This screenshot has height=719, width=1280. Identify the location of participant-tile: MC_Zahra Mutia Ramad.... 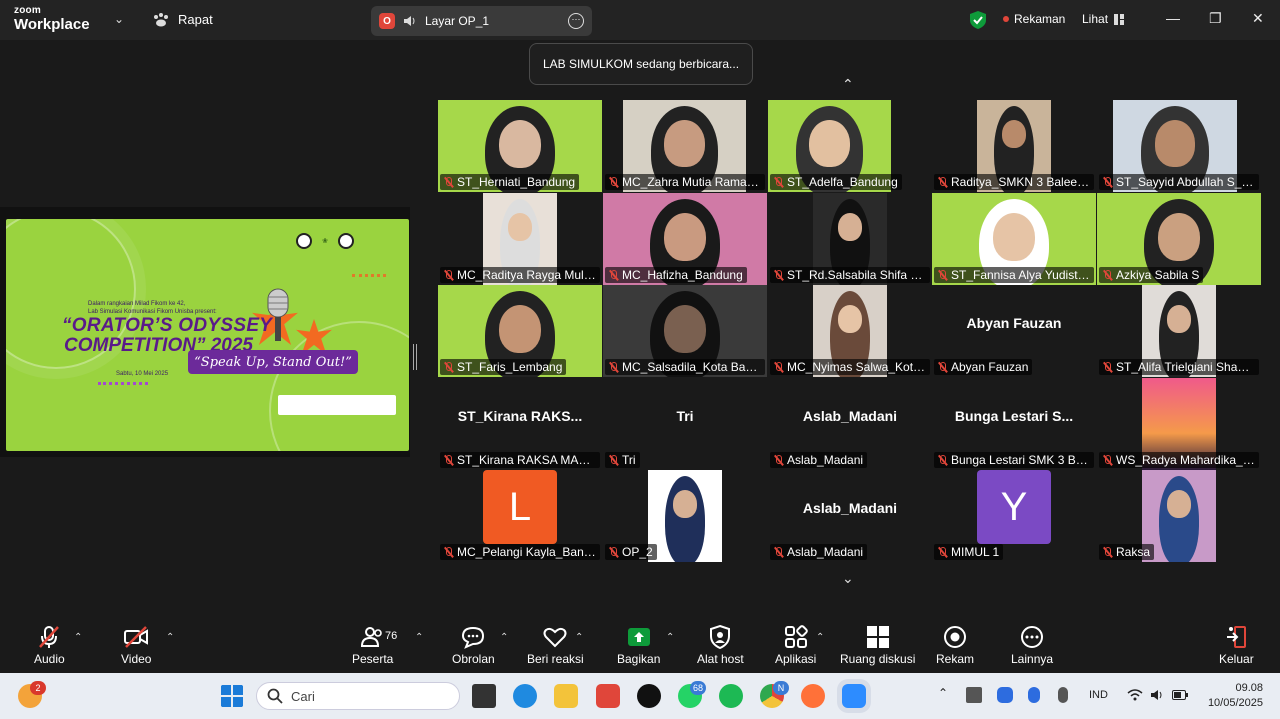
(685, 146).